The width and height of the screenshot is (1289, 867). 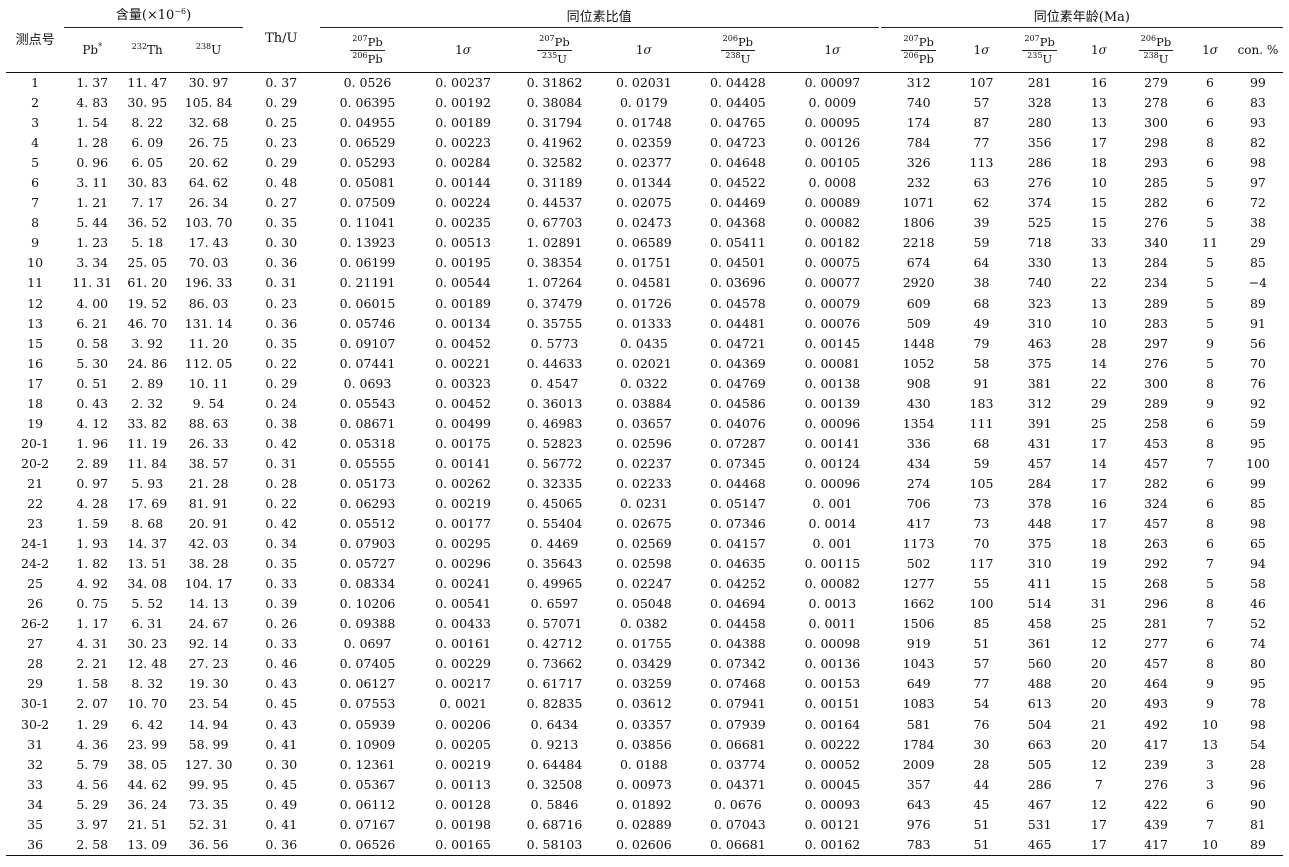 I want to click on cell-ratio-207pb-206pb: 0. 05367, so click(x=367, y=784).